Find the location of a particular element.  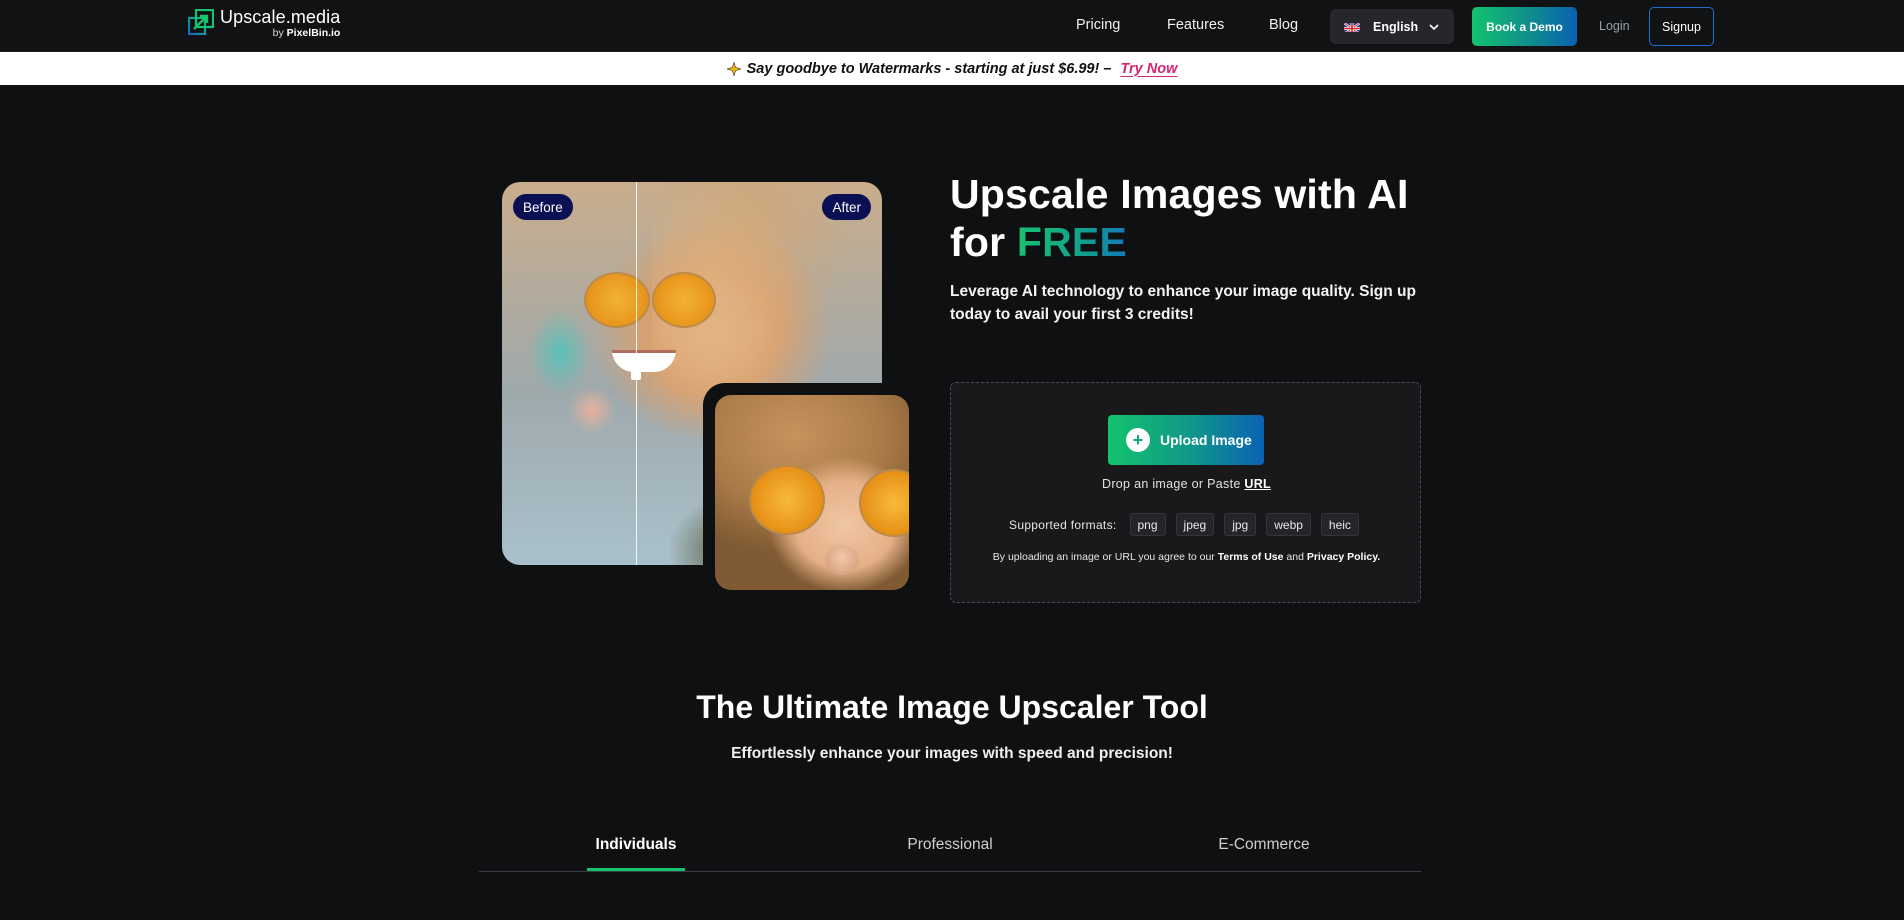

tab-e-commerce: E-Commerce is located at coordinates (1263, 845).